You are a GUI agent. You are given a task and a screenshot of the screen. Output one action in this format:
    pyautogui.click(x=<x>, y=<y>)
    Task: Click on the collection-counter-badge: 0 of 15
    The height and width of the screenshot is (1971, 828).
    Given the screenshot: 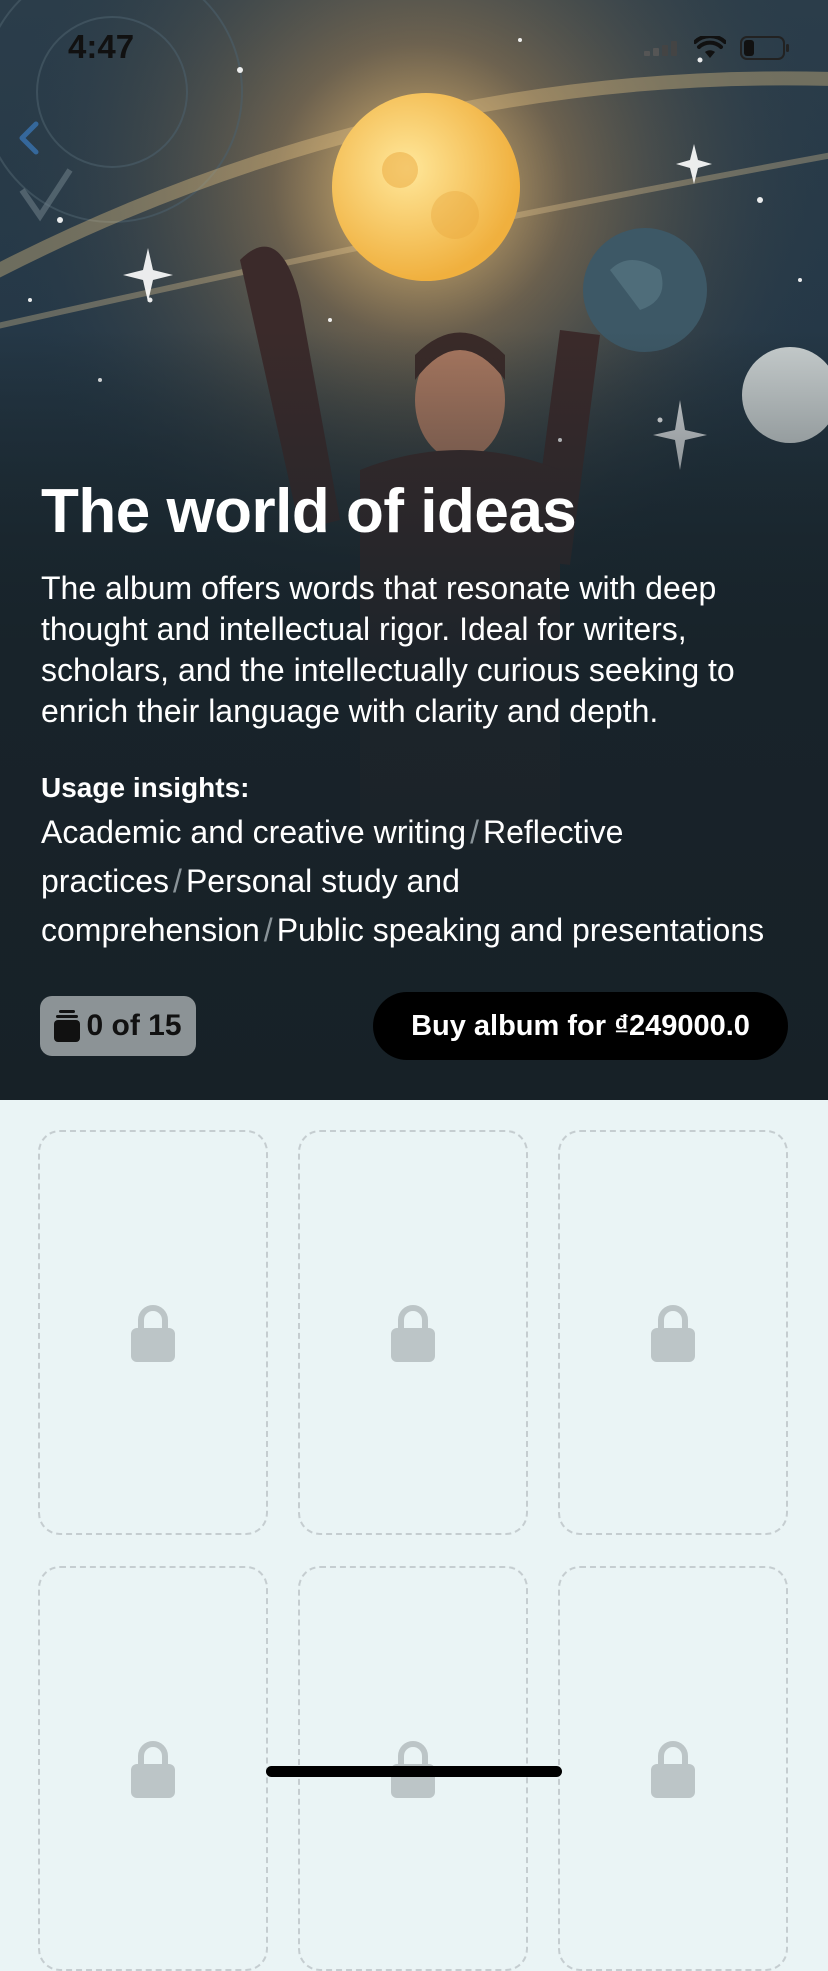 What is the action you would take?
    pyautogui.click(x=118, y=1026)
    